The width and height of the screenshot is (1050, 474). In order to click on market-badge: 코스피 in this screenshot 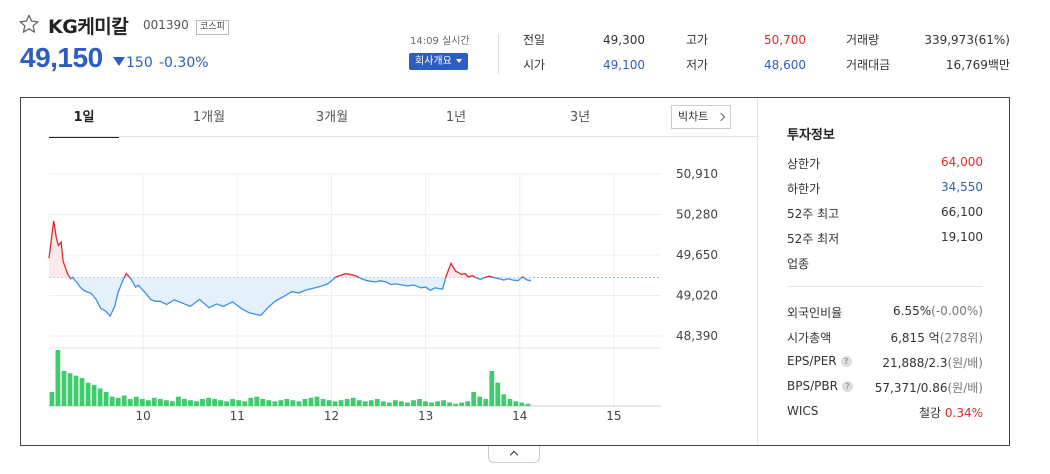, I will do `click(212, 27)`.